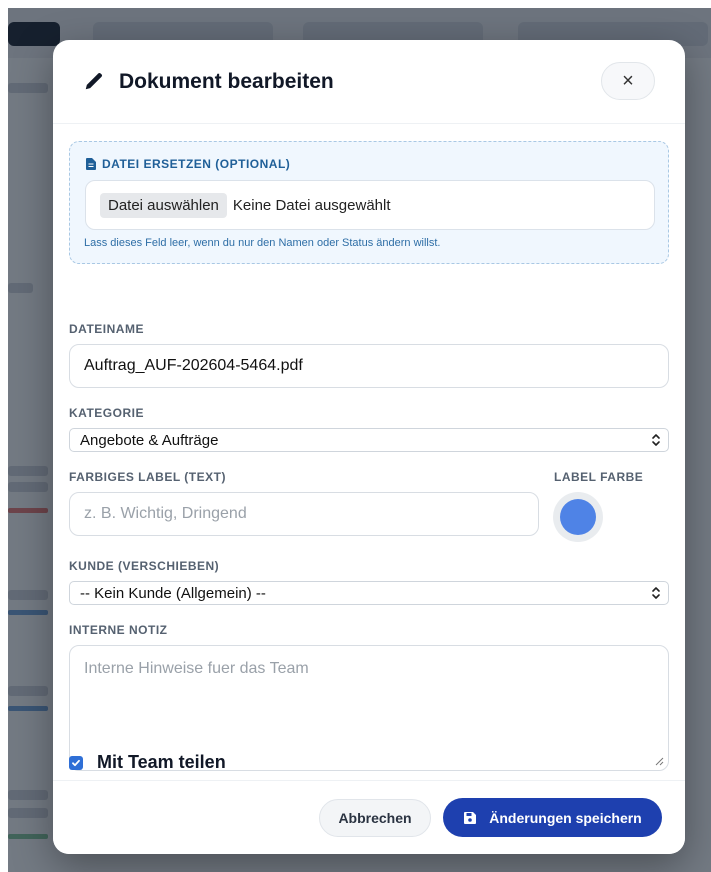 This screenshot has height=872, width=711. I want to click on category-select: Angebote & Aufträge, so click(369, 440).